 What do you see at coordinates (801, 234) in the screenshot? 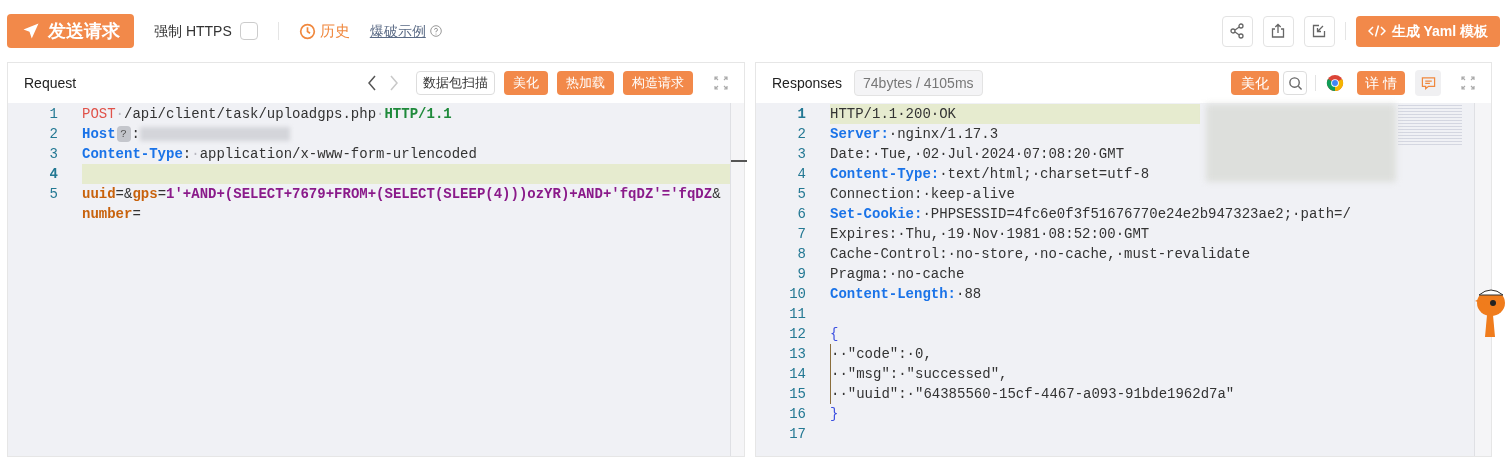
I see `line-number: 7` at bounding box center [801, 234].